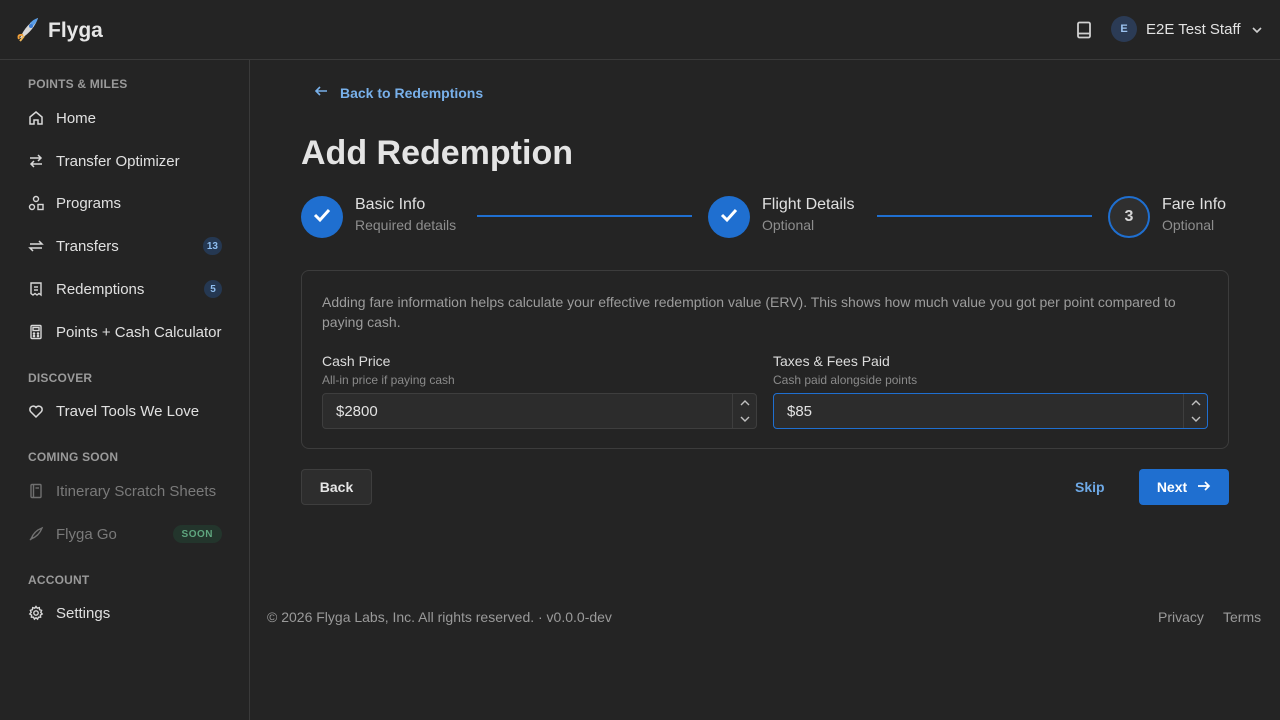 This screenshot has width=1280, height=720. What do you see at coordinates (139, 332) in the screenshot?
I see `sidebar-item-label: Points + Cash Calculator` at bounding box center [139, 332].